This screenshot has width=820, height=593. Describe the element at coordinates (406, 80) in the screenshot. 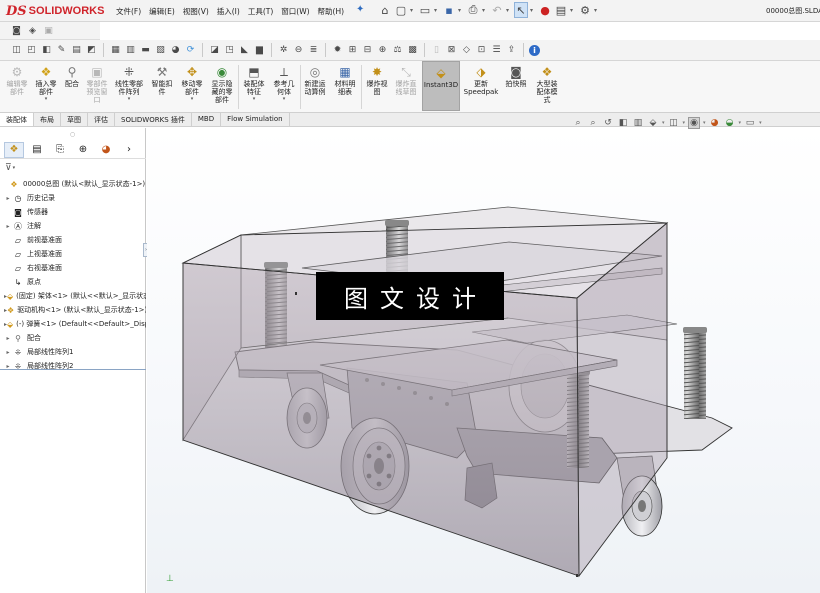

I see `explode-line-sketch-button: ⤡ 爆炸直 线草图` at that location.